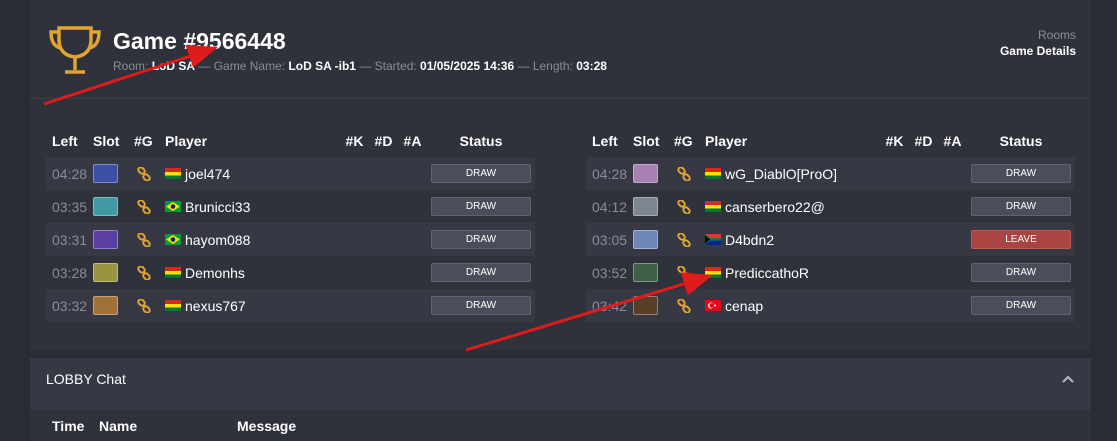 The image size is (1117, 441). I want to click on flag-turkey-icon, so click(713, 305).